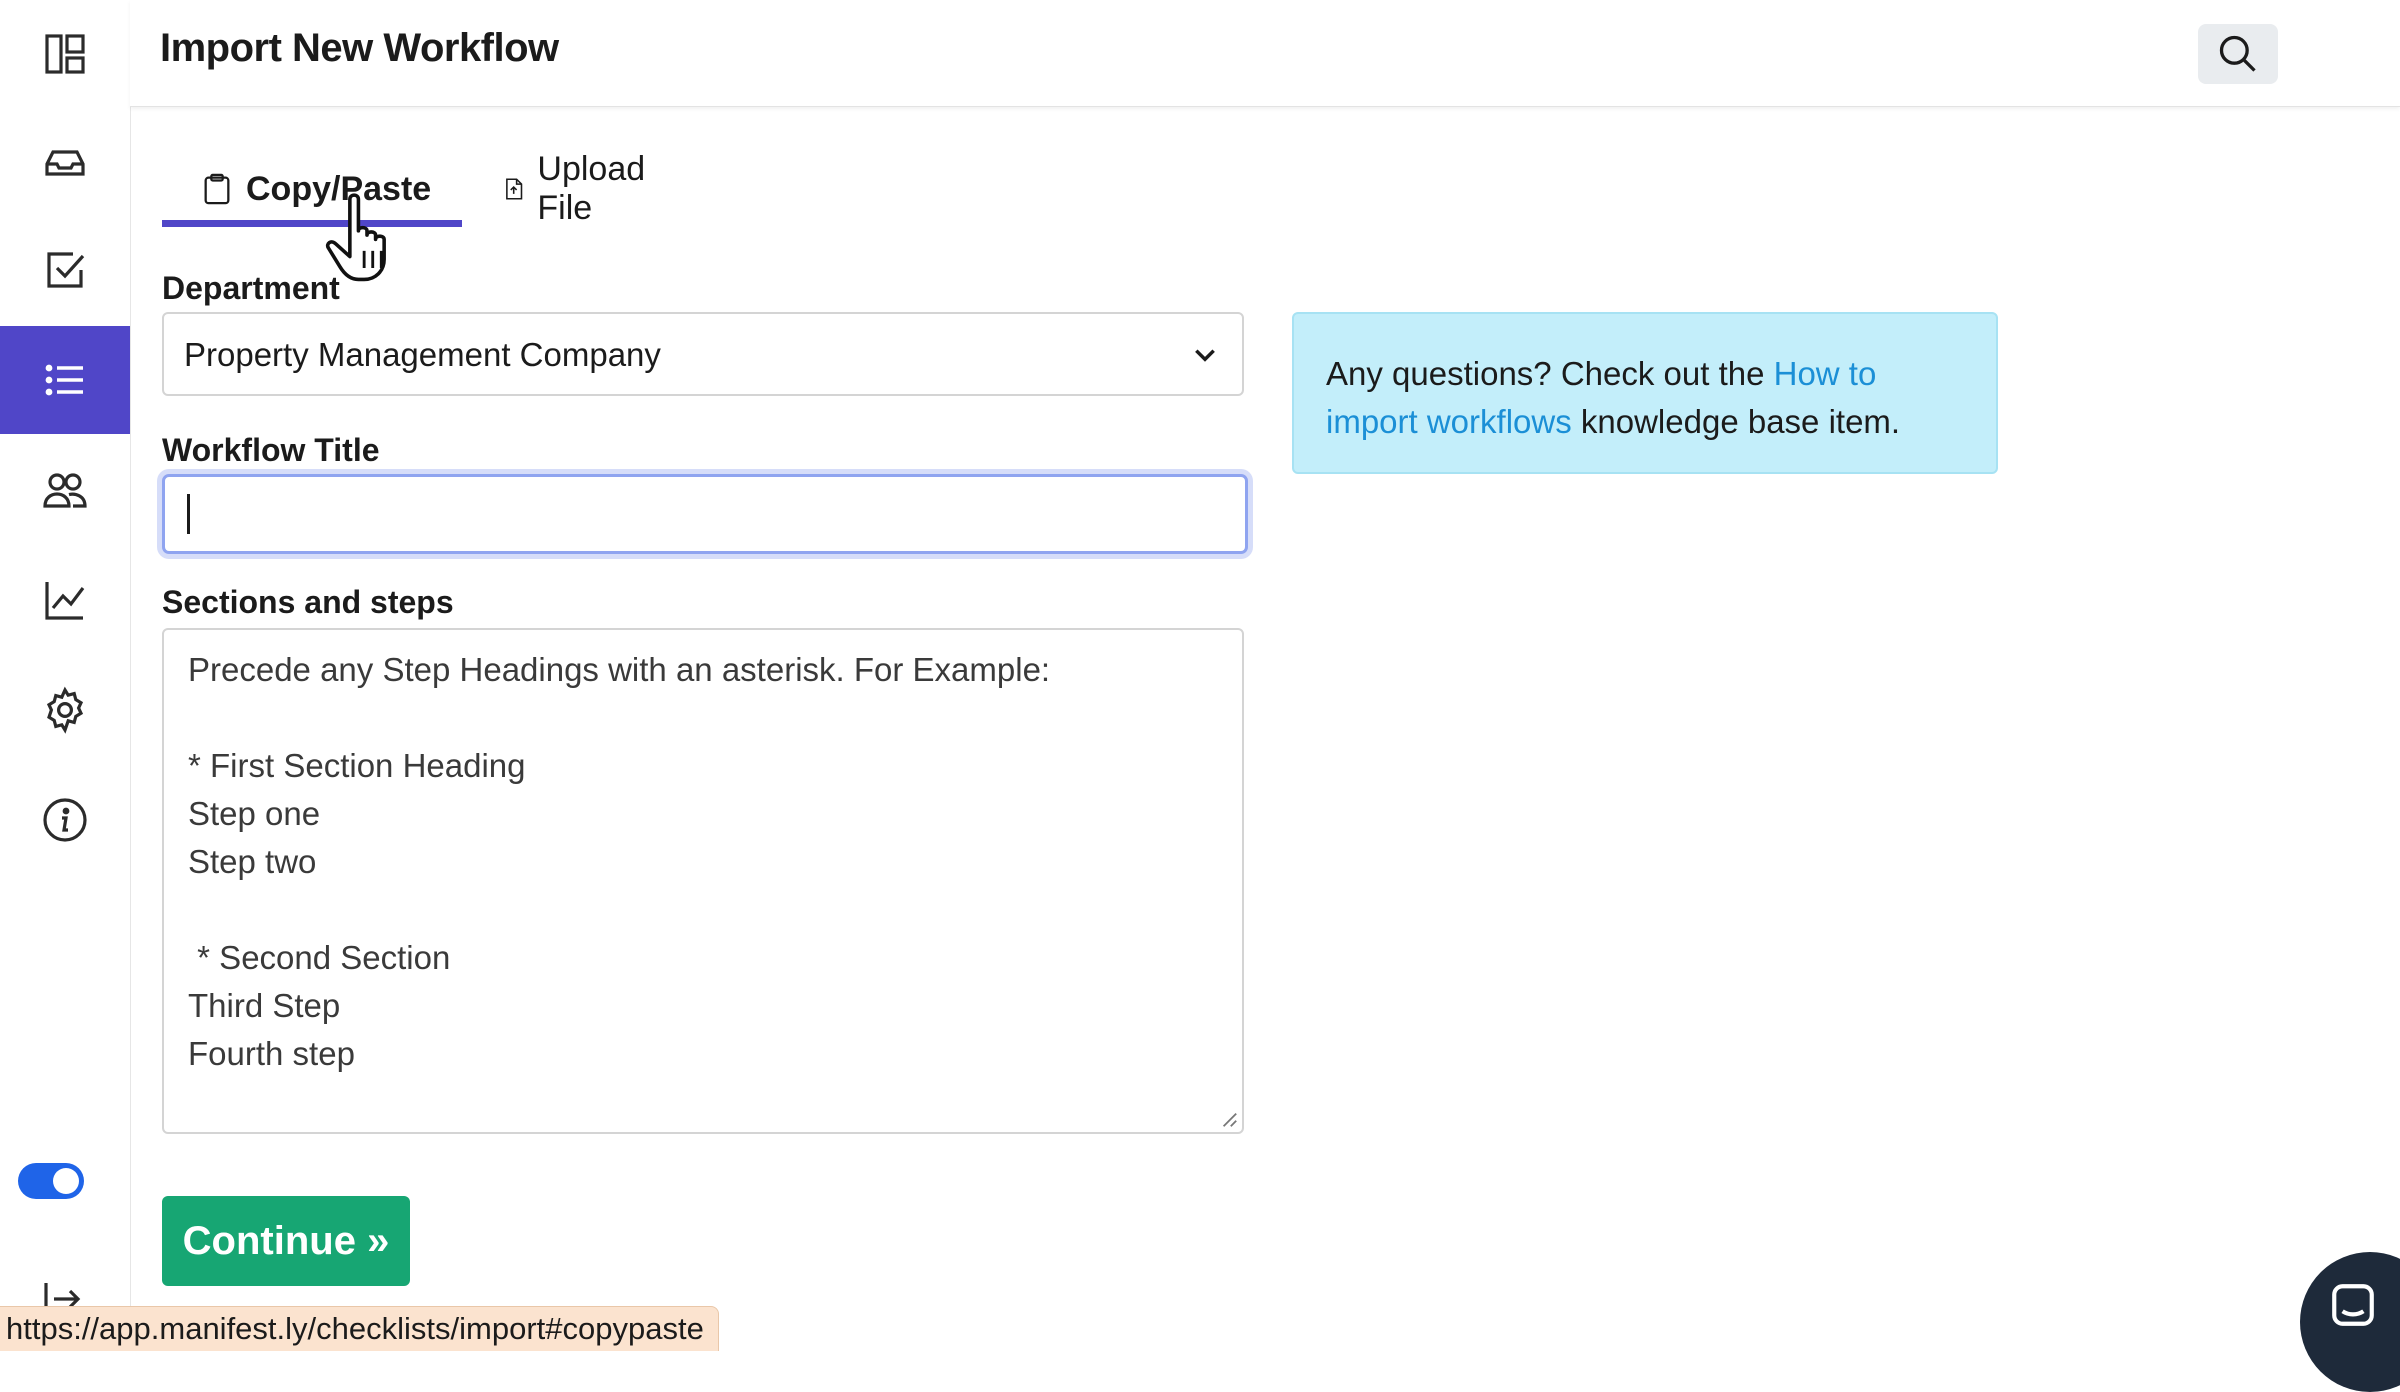 Image resolution: width=2400 pixels, height=1392 pixels. I want to click on checkbox-icon, so click(66, 270).